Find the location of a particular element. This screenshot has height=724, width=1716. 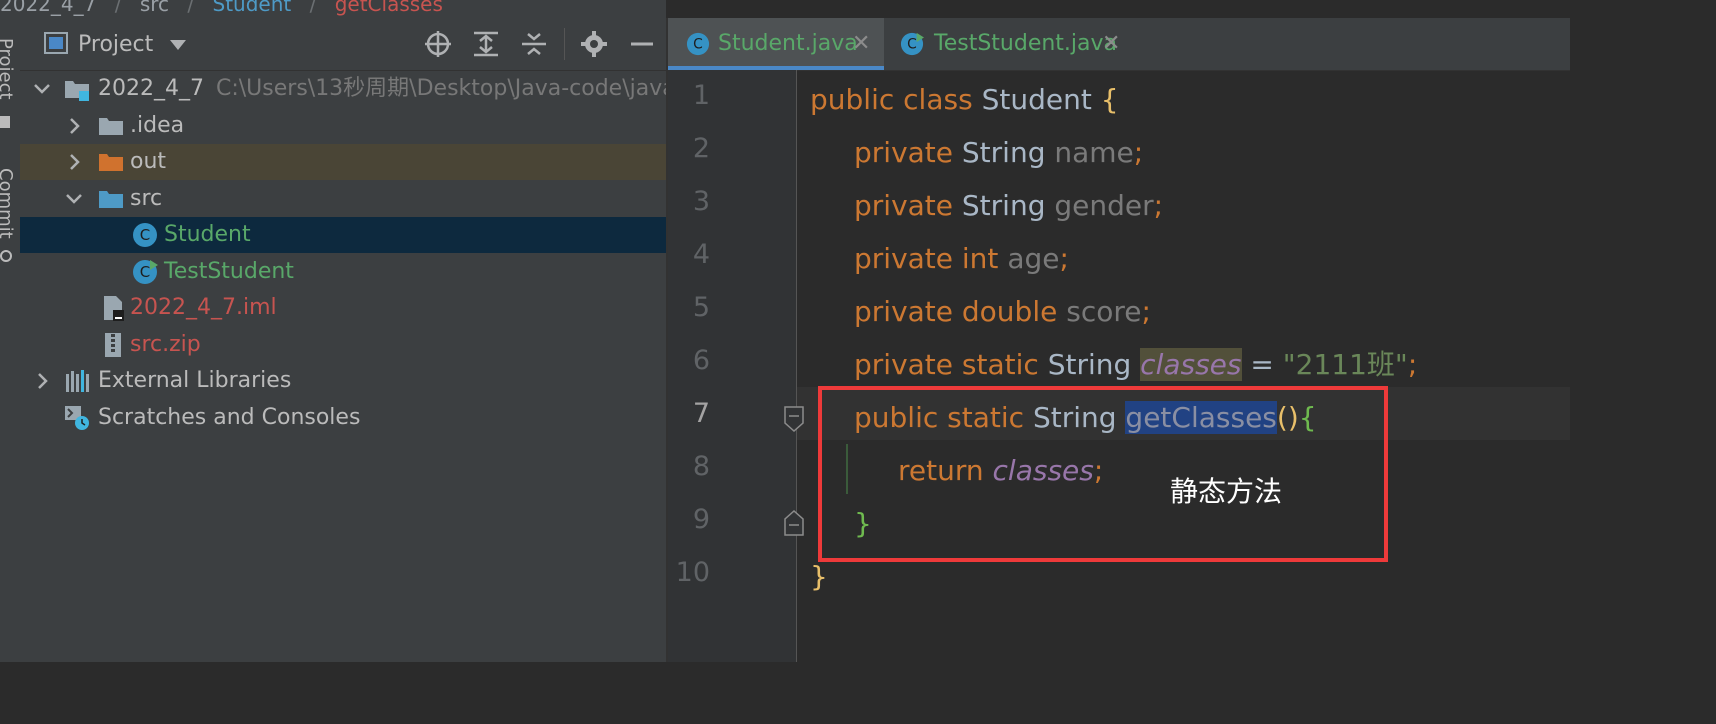

tree-item-iml: 2022_4_7.iml is located at coordinates (343, 308).